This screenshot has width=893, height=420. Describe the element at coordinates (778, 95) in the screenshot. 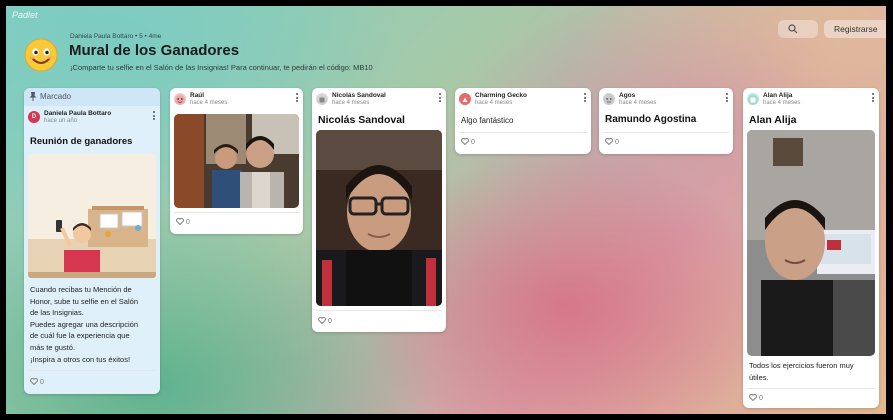

I see `post-author: Alan Alija` at that location.